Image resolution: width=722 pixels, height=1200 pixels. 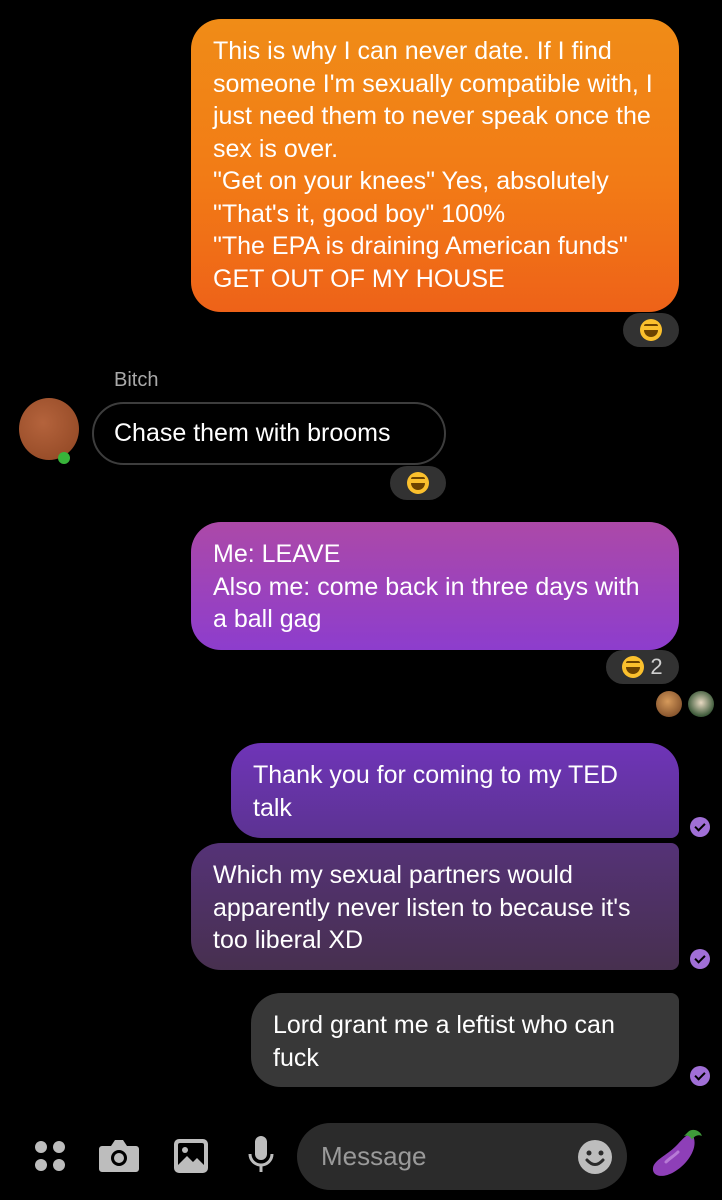 I want to click on online-status-dot, so click(x=64, y=458).